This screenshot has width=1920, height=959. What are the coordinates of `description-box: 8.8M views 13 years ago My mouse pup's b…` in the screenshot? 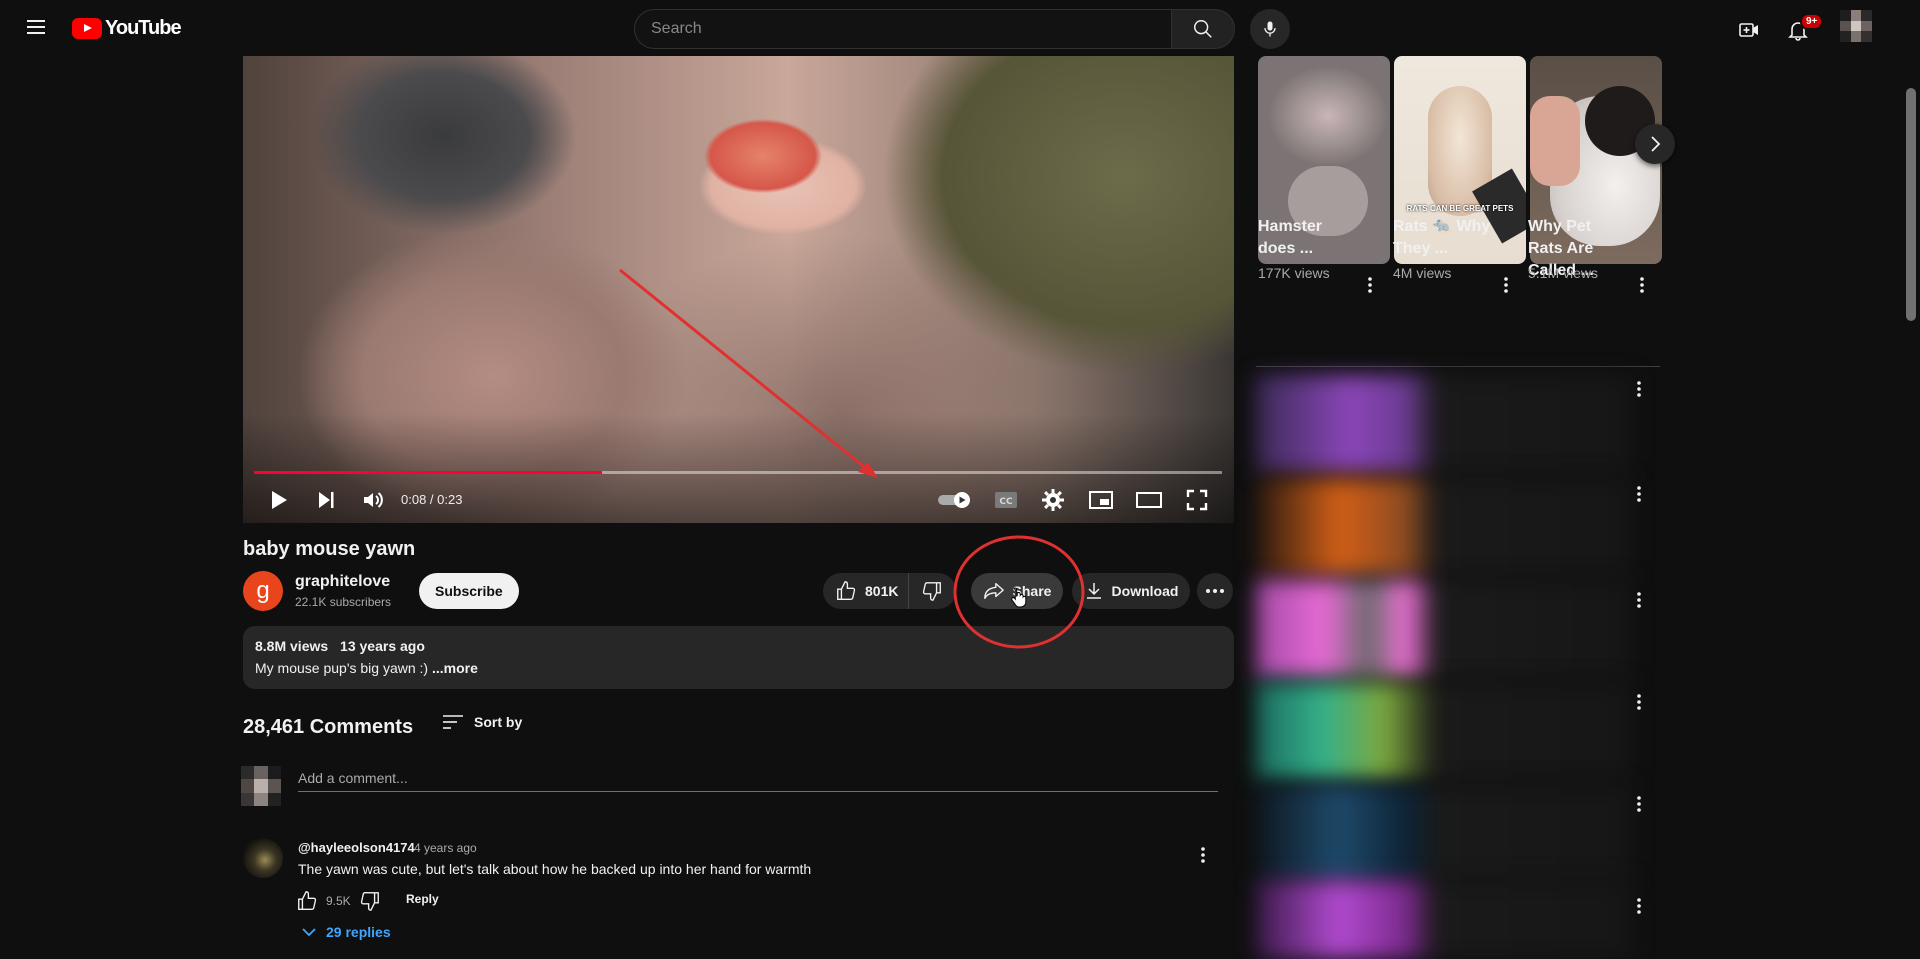 It's located at (738, 657).